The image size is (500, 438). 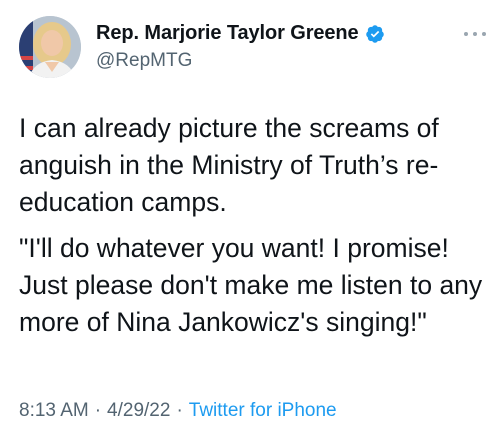 I want to click on avatar, so click(x=50, y=47).